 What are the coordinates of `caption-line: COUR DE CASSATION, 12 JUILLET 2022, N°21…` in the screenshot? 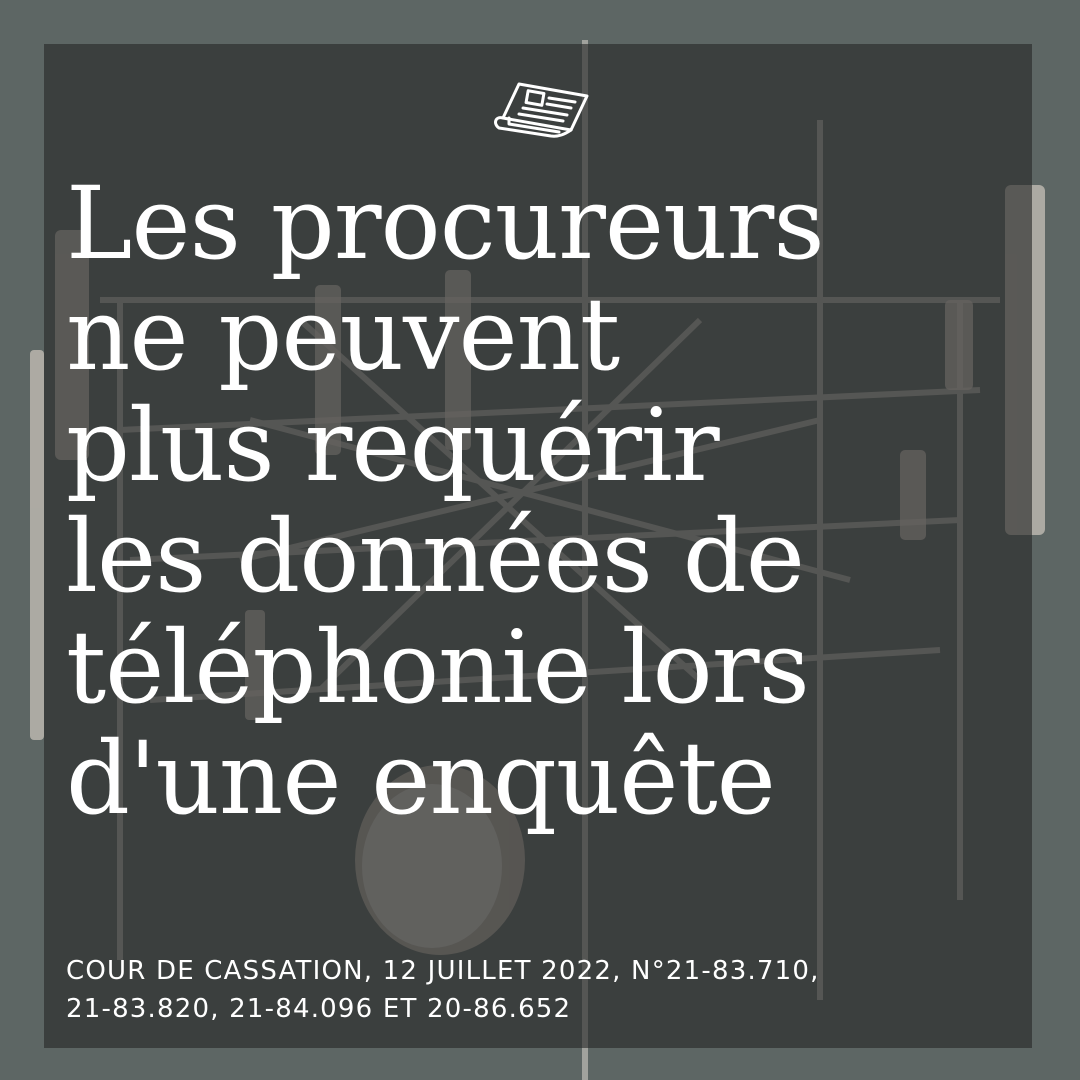 It's located at (443, 971).